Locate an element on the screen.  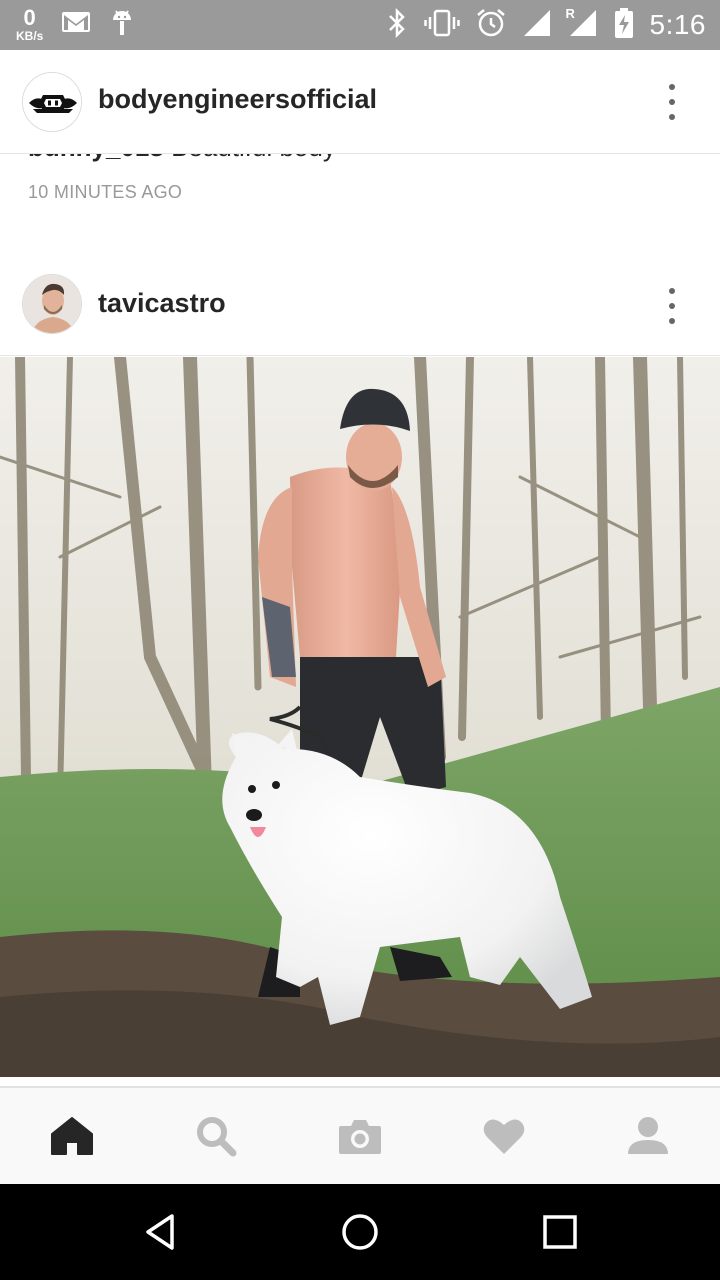
recents-icon is located at coordinates (560, 1232).